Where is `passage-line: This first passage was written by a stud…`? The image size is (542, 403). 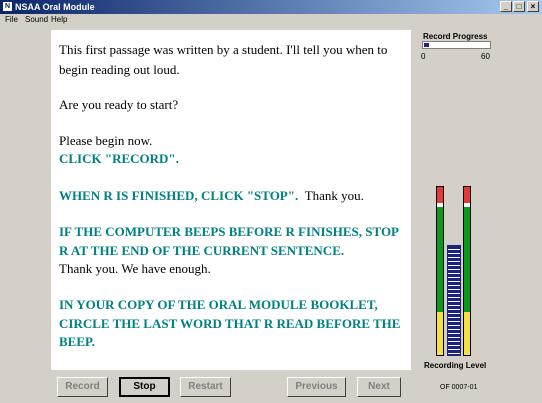
passage-line: This first passage was written by a stud… is located at coordinates (223, 49).